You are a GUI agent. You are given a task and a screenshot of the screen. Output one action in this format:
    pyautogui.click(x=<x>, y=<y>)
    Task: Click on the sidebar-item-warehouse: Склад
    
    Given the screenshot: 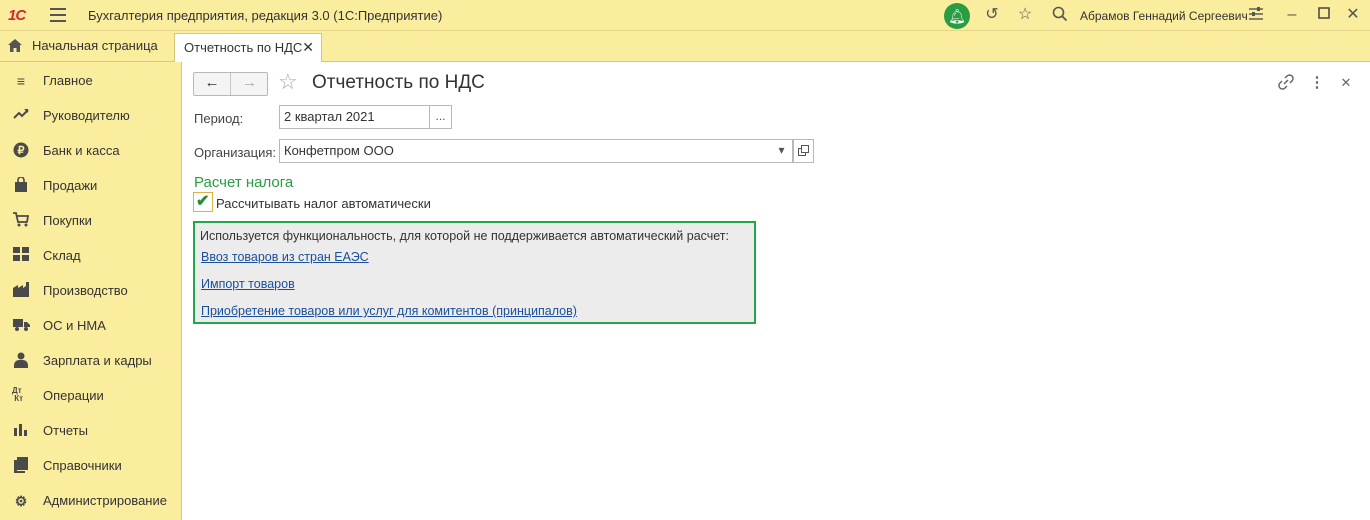 What is the action you would take?
    pyautogui.click(x=91, y=256)
    